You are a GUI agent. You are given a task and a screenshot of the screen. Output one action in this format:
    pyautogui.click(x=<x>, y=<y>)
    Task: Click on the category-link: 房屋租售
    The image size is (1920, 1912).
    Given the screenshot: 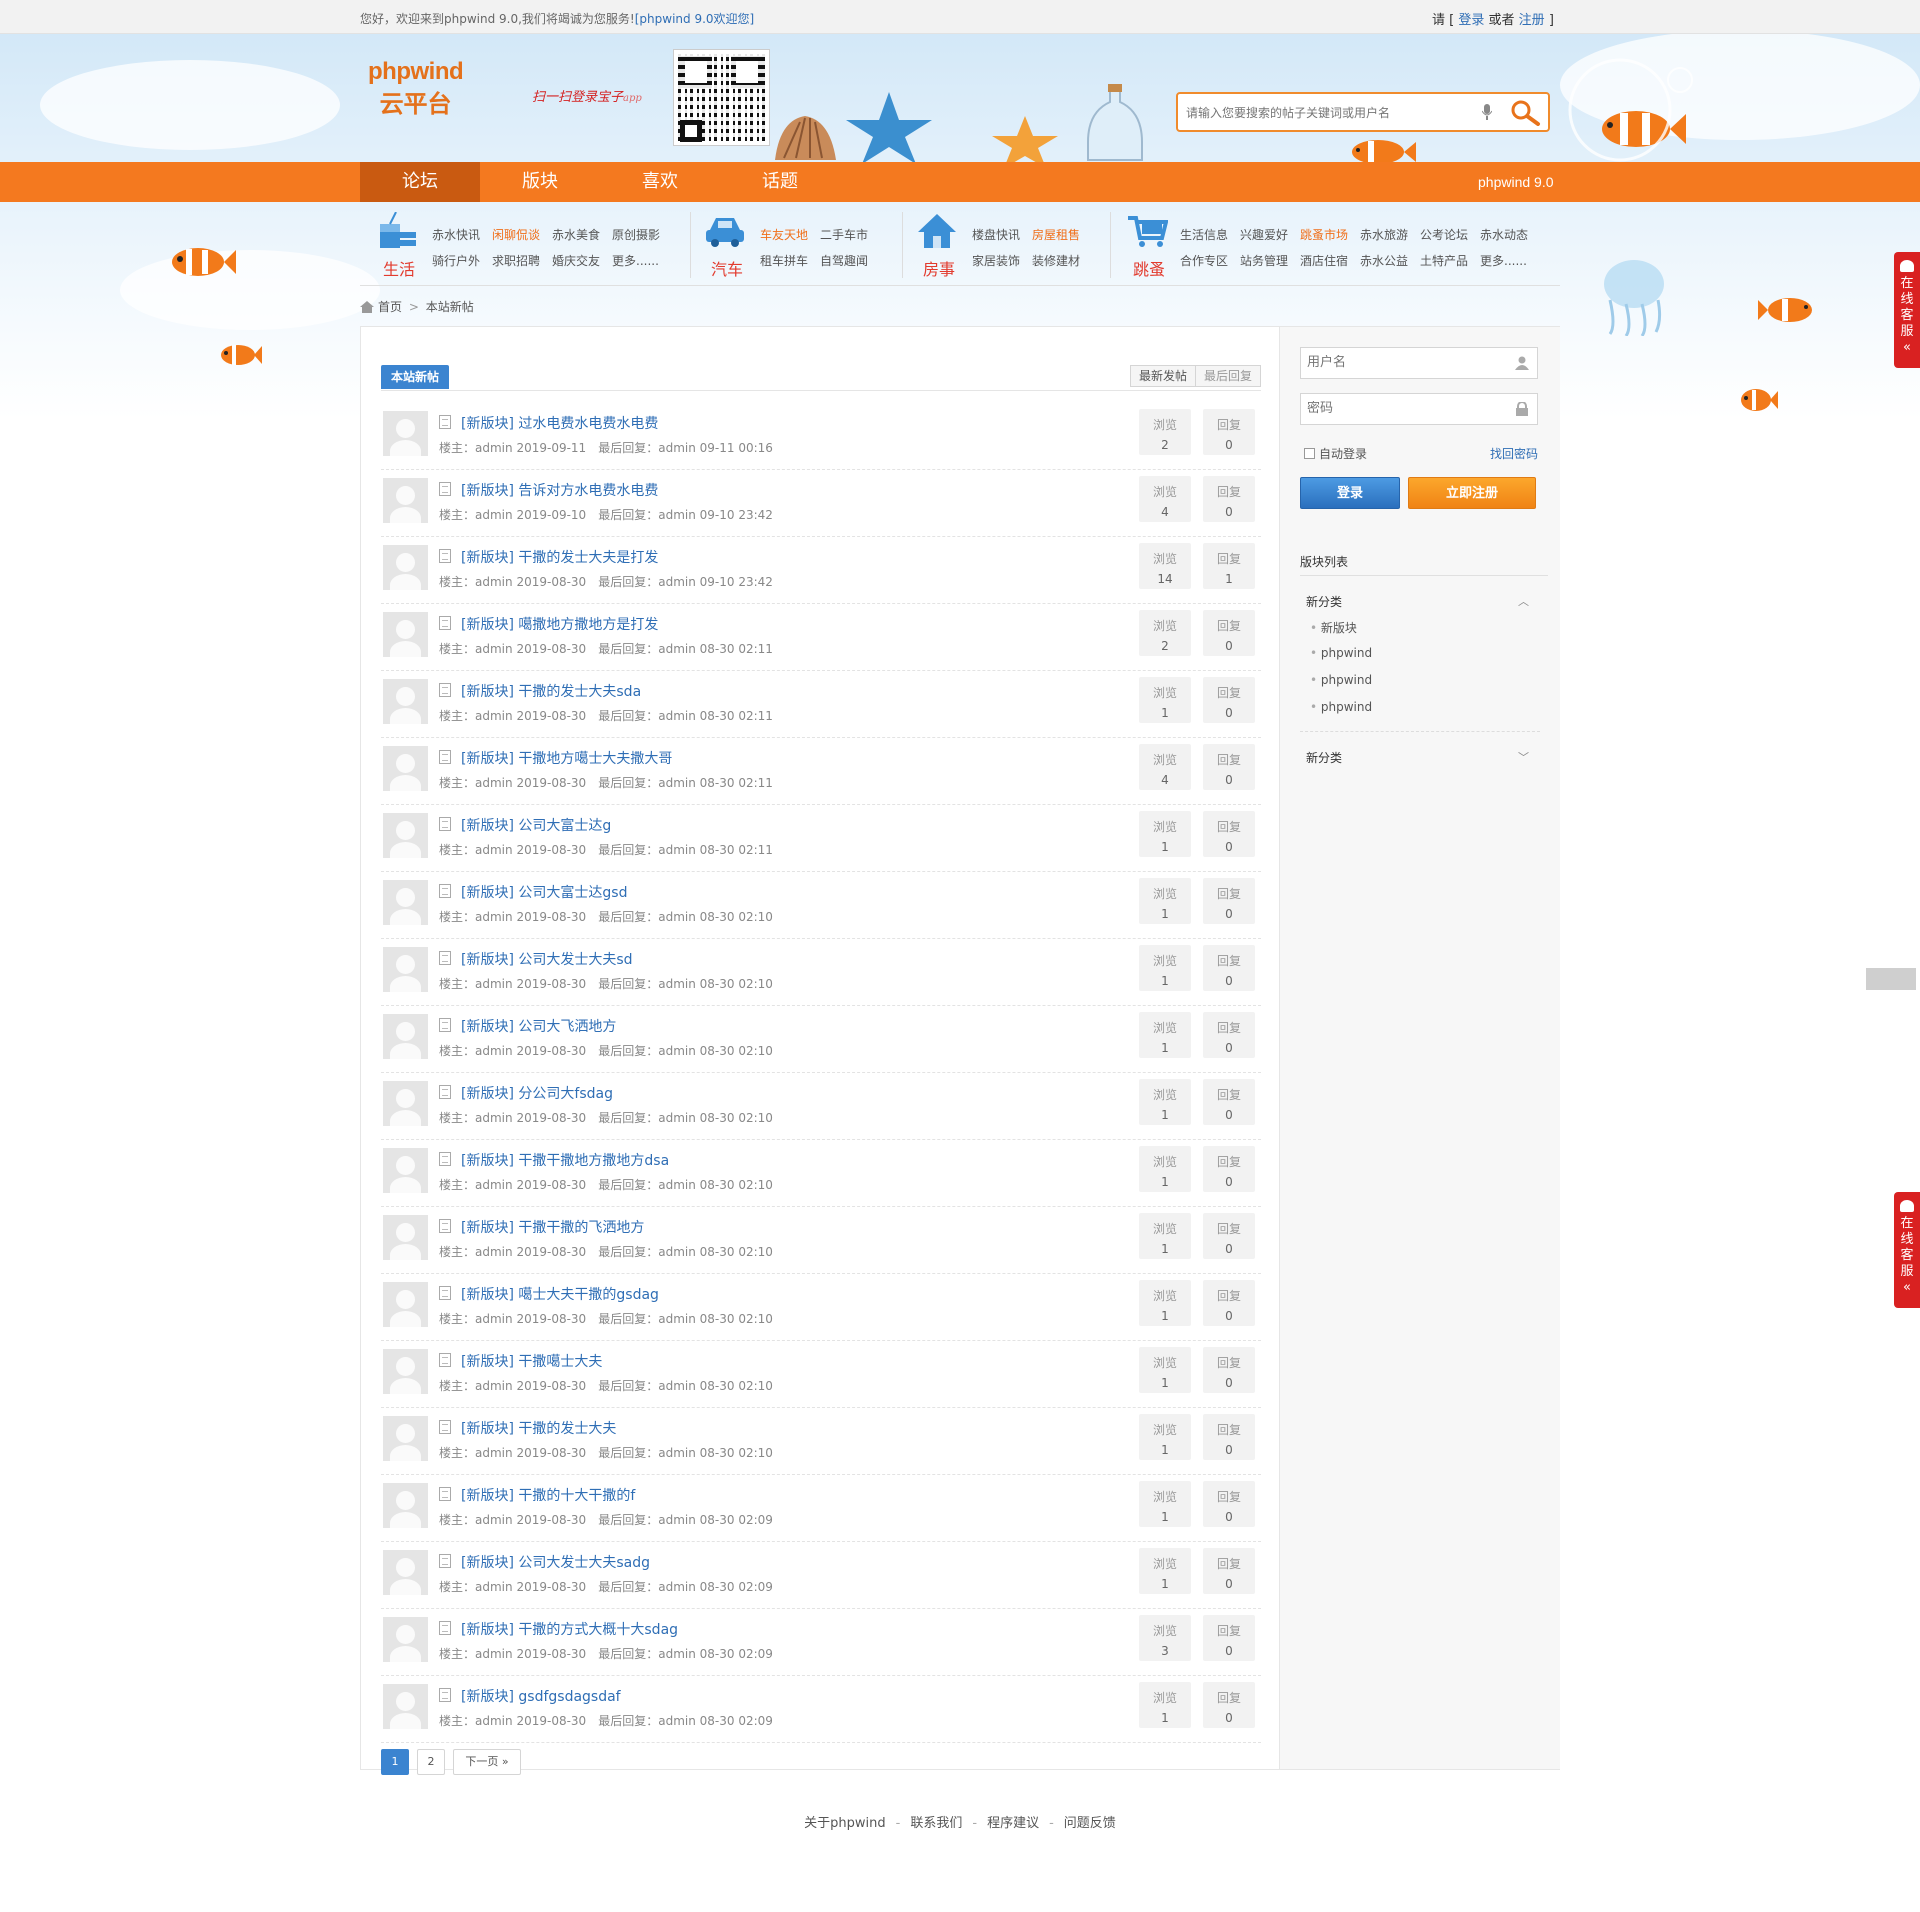 What is the action you would take?
    pyautogui.click(x=1056, y=234)
    